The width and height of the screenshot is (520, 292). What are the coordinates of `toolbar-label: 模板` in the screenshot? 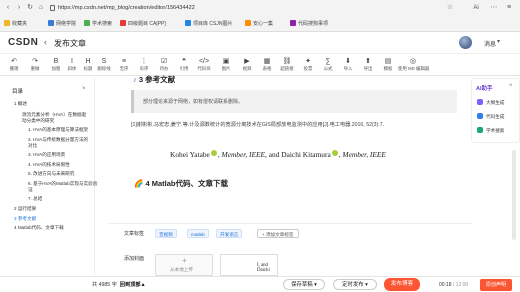 It's located at (388, 68).